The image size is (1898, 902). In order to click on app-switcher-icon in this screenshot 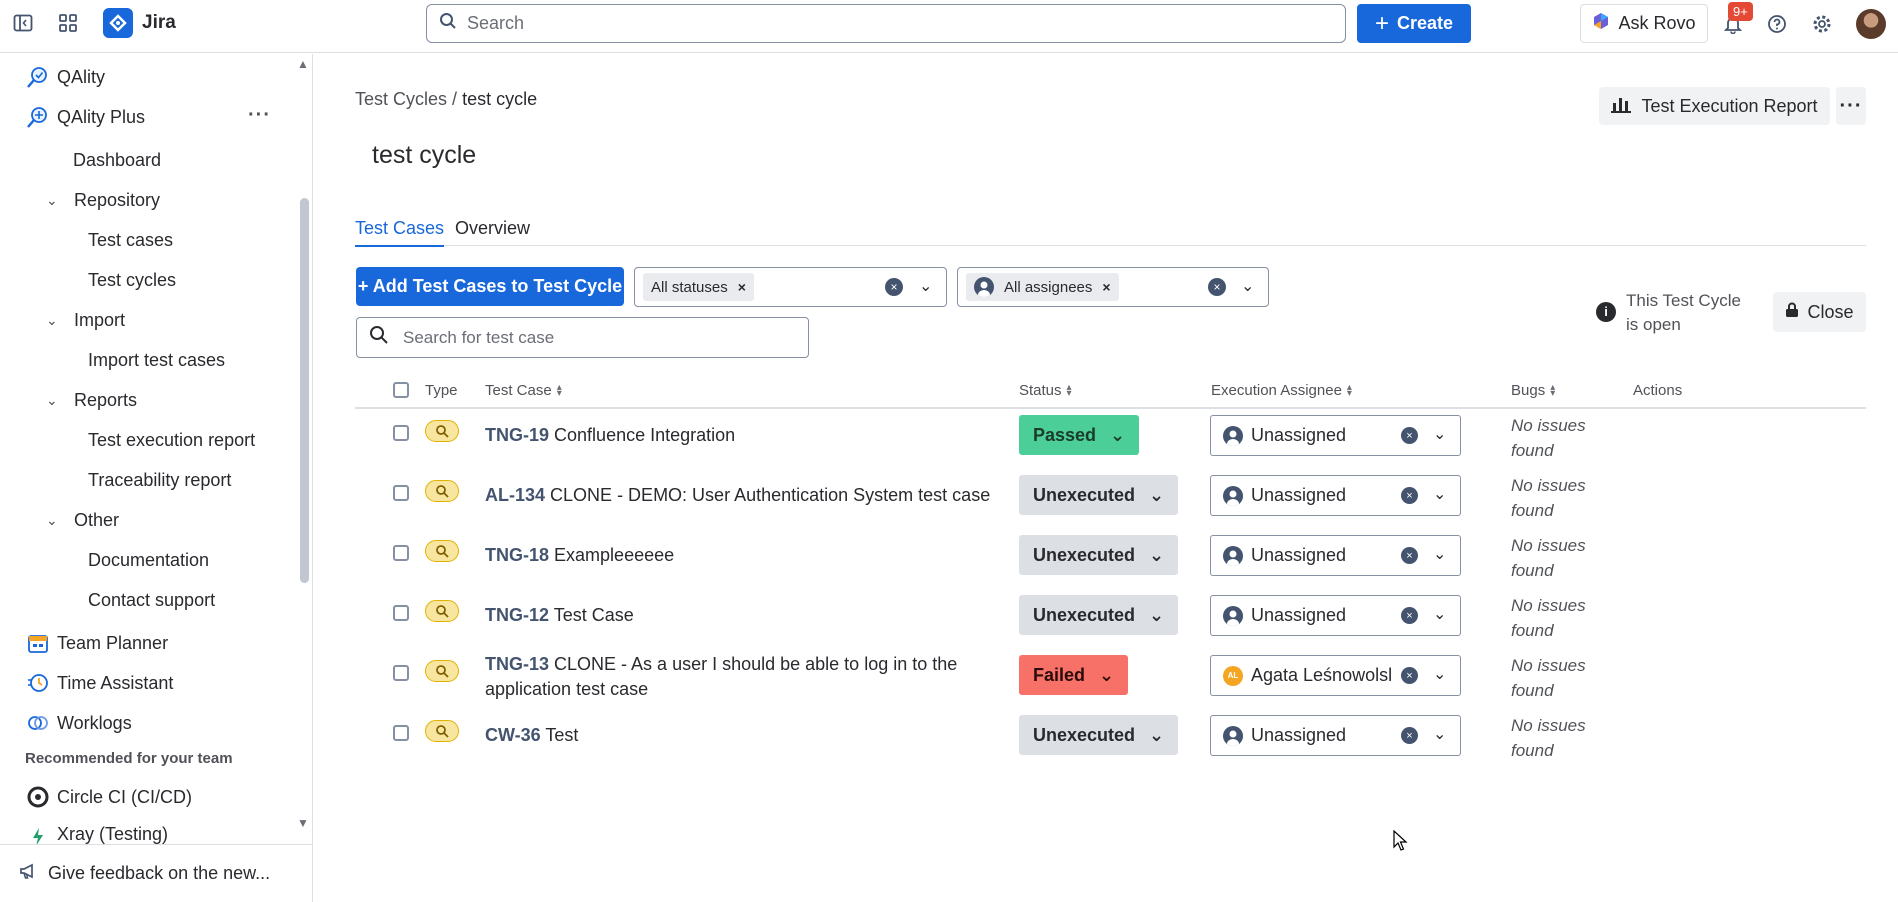, I will do `click(68, 23)`.